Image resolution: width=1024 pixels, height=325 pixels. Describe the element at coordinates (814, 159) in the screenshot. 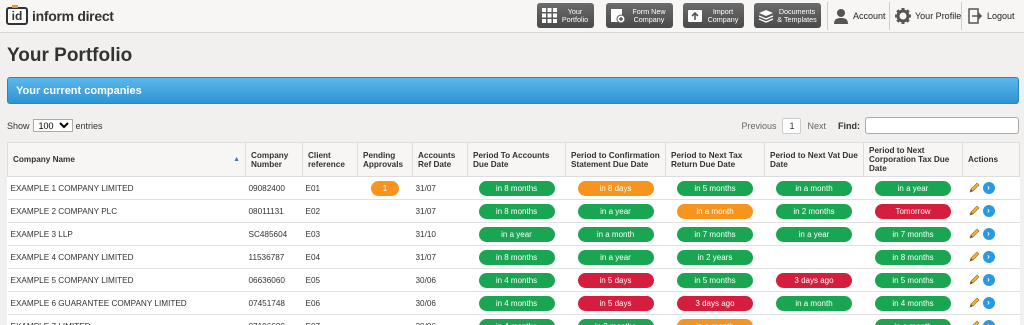

I see `header-vat-due: Period to Next Vat Due Date` at that location.